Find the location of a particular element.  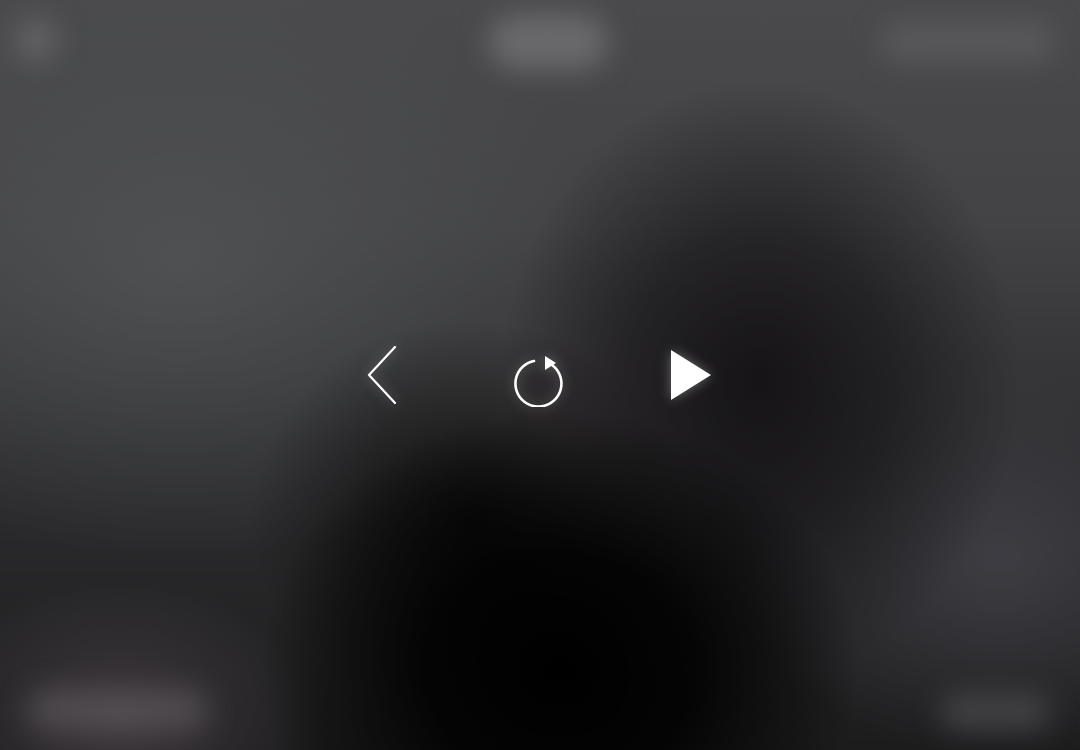

play-icon is located at coordinates (690, 375).